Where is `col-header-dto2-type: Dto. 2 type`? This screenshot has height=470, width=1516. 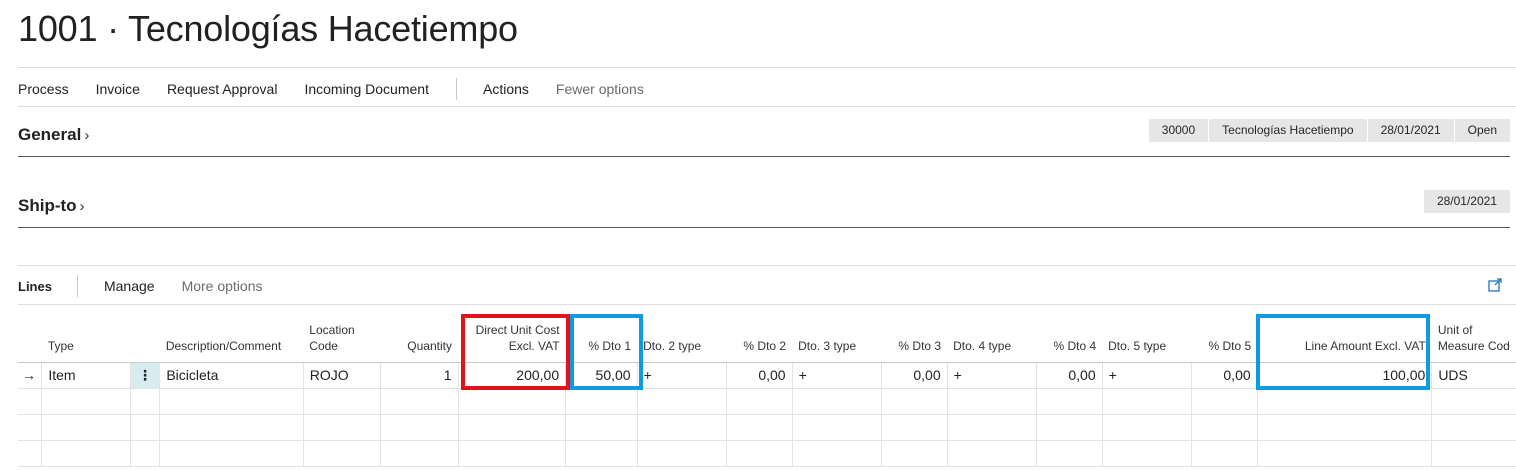
col-header-dto2-type: Dto. 2 type is located at coordinates (682, 339).